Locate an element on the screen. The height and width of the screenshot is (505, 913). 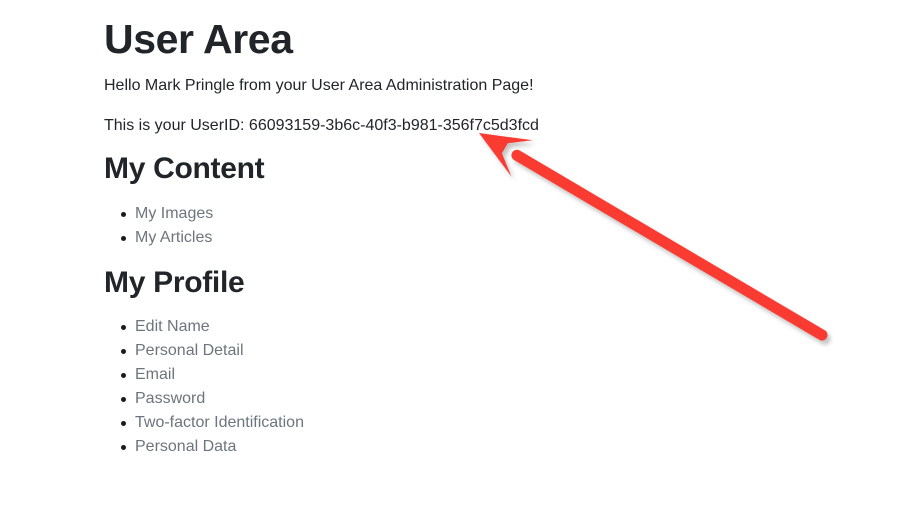
list-item: My Images is located at coordinates (166, 214).